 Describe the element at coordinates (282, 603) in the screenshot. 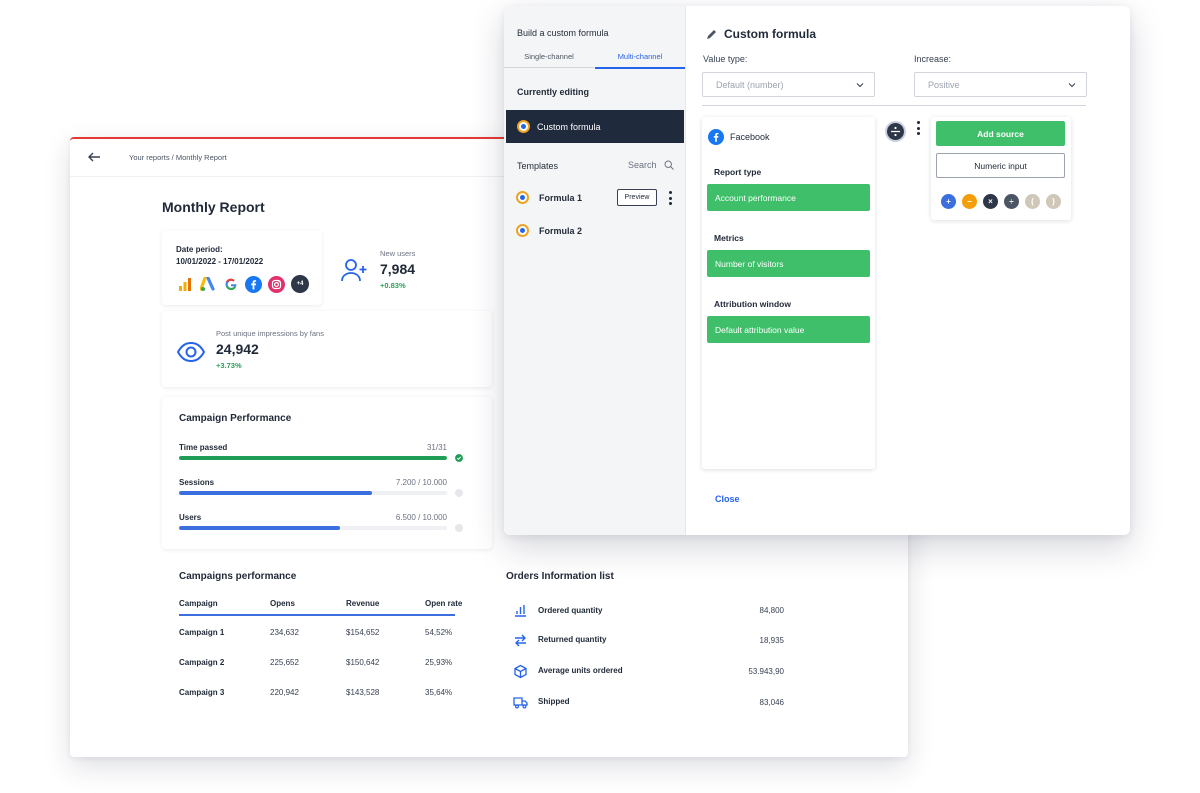

I see `column-header-opens: Opens` at that location.